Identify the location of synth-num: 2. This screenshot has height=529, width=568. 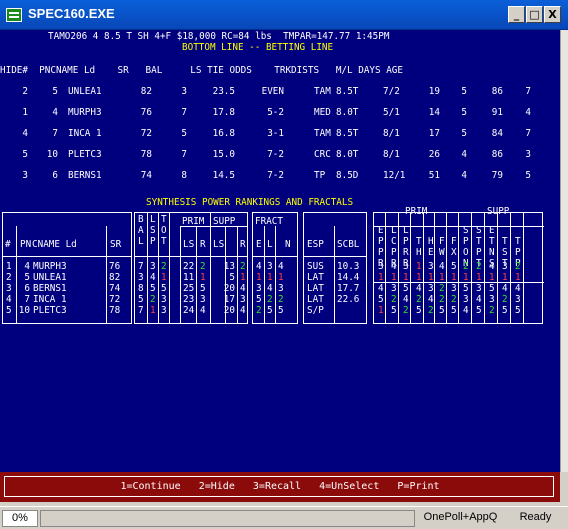
(9, 277).